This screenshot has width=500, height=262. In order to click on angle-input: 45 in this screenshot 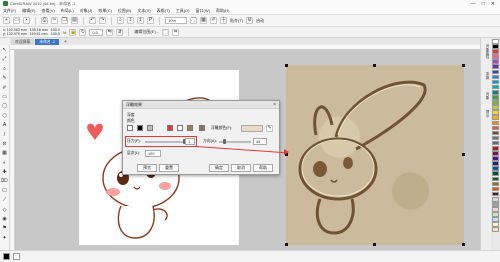, I will do `click(260, 141)`.